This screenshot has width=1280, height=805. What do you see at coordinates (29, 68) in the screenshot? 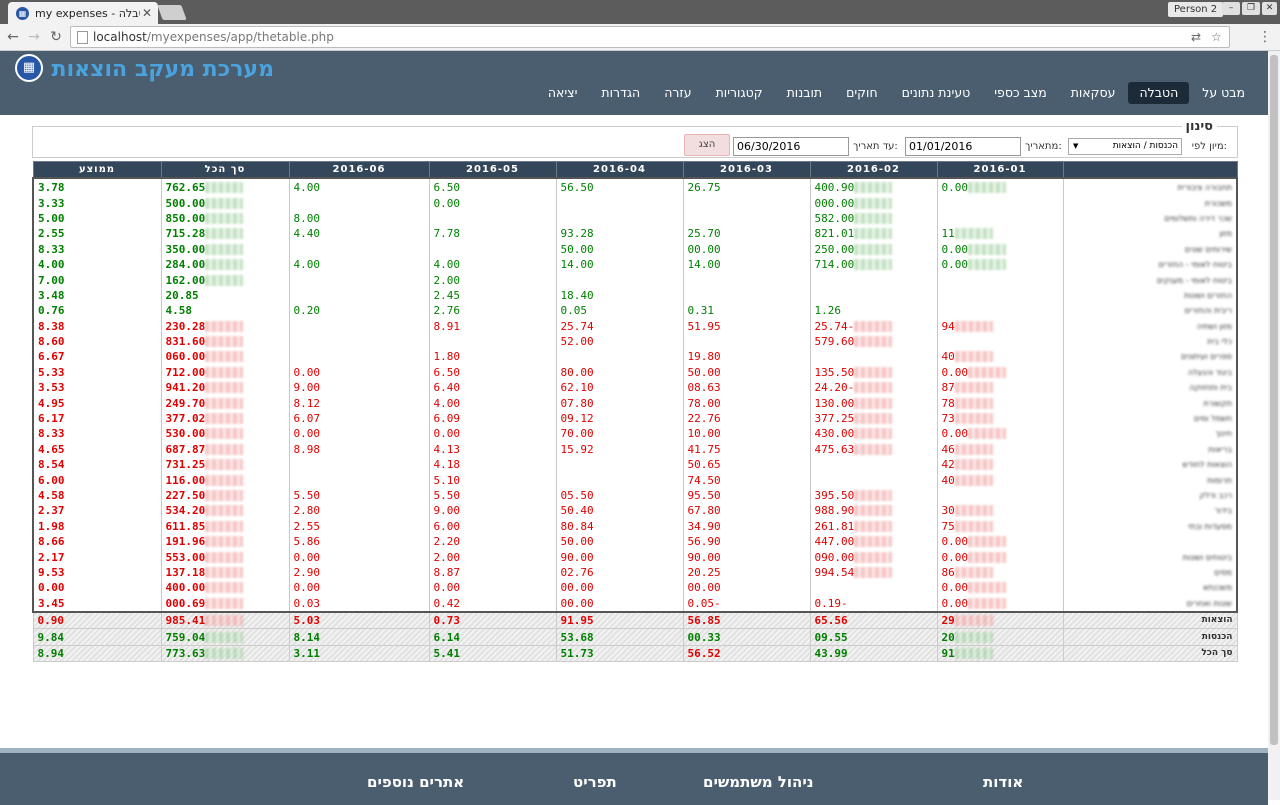
I see `bank-logo-icon: ▦` at bounding box center [29, 68].